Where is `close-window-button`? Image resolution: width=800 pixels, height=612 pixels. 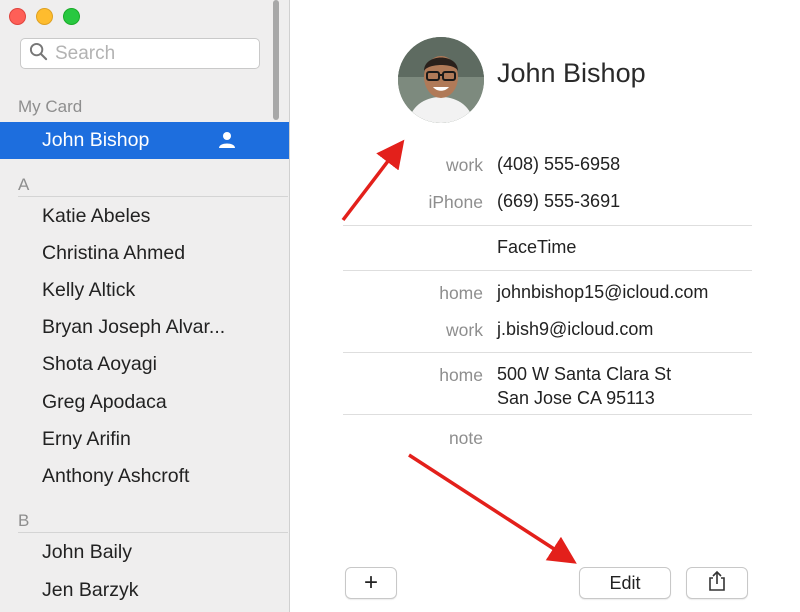 close-window-button is located at coordinates (17, 16).